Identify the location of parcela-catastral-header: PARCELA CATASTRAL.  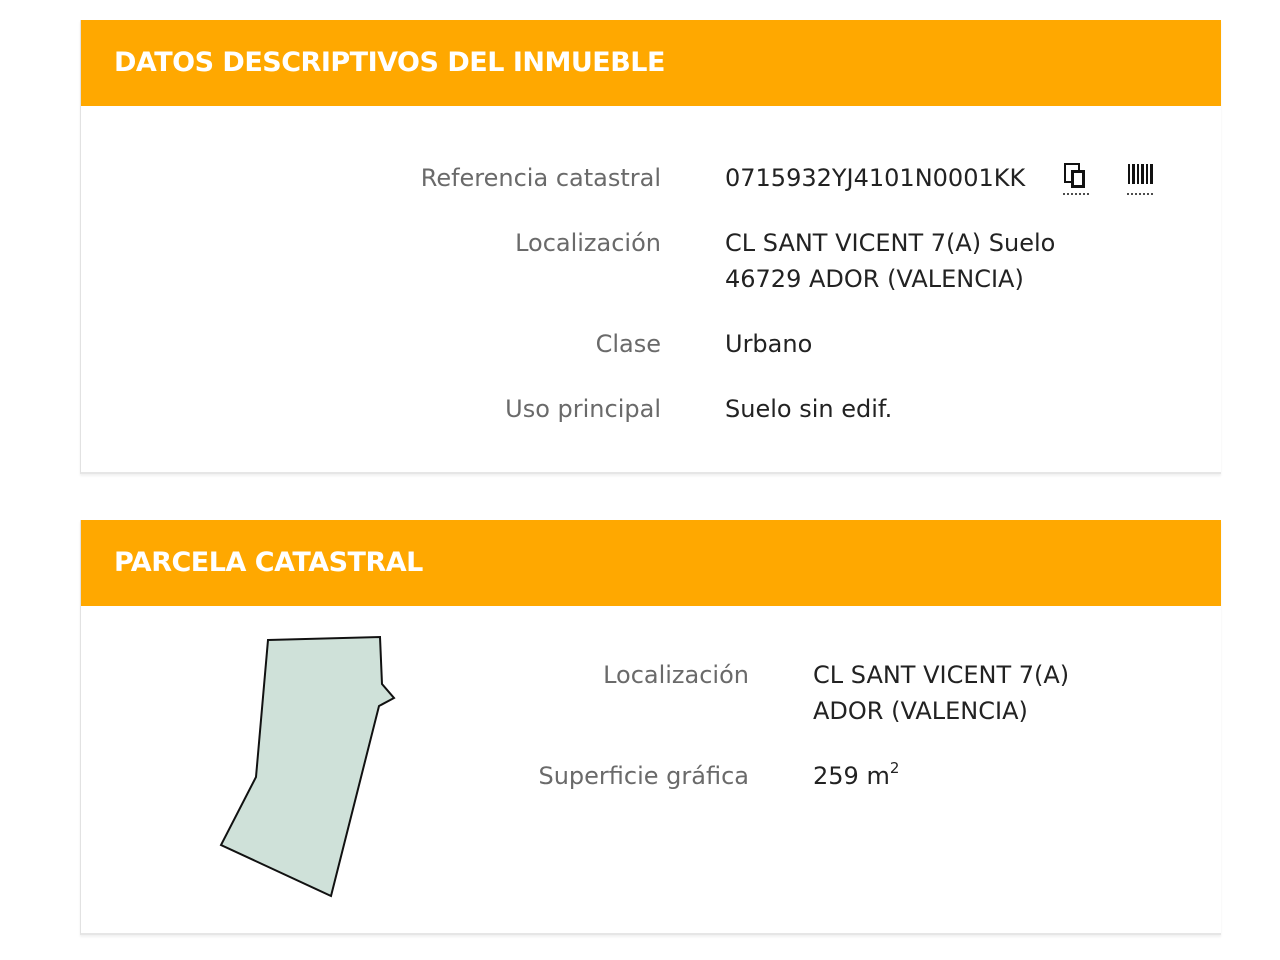
(651, 563).